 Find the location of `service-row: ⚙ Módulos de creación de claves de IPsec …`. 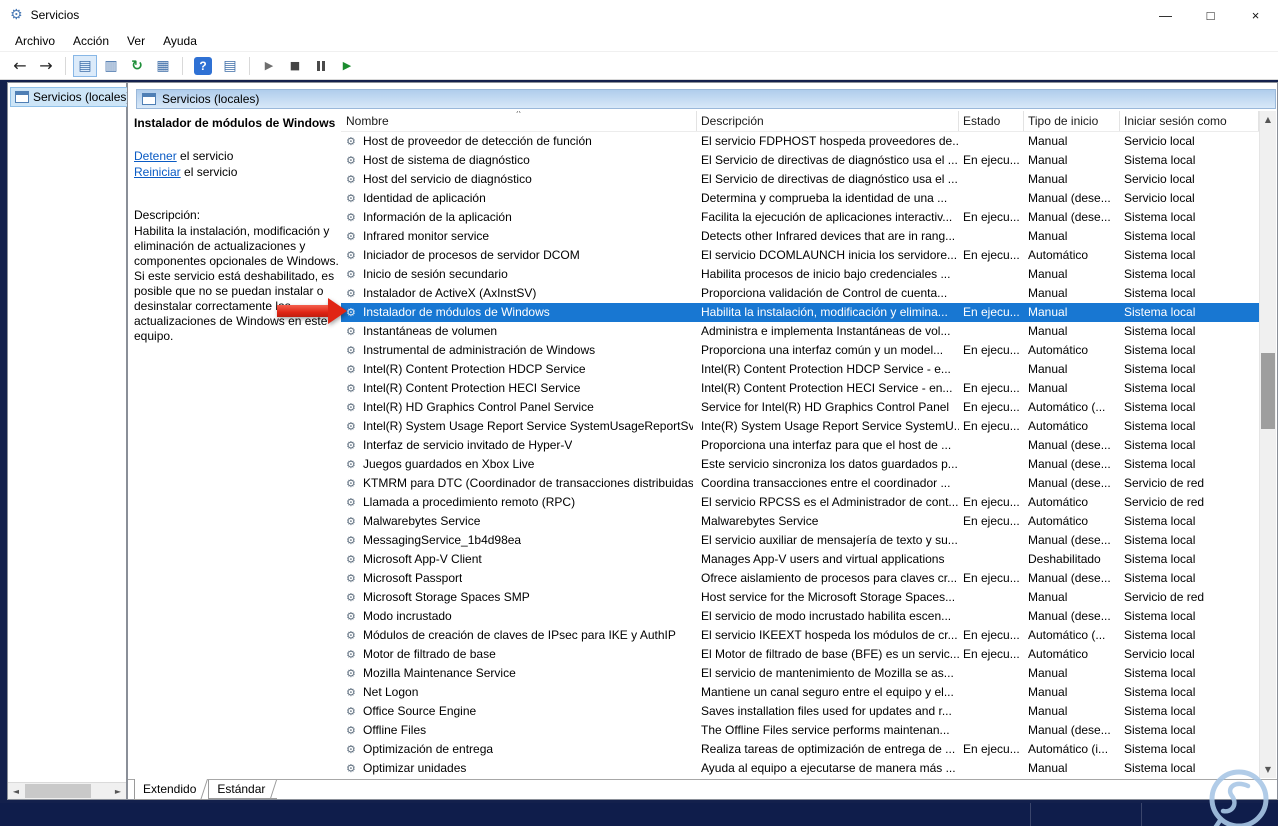

service-row: ⚙ Módulos de creación de claves de IPsec … is located at coordinates (800, 635).